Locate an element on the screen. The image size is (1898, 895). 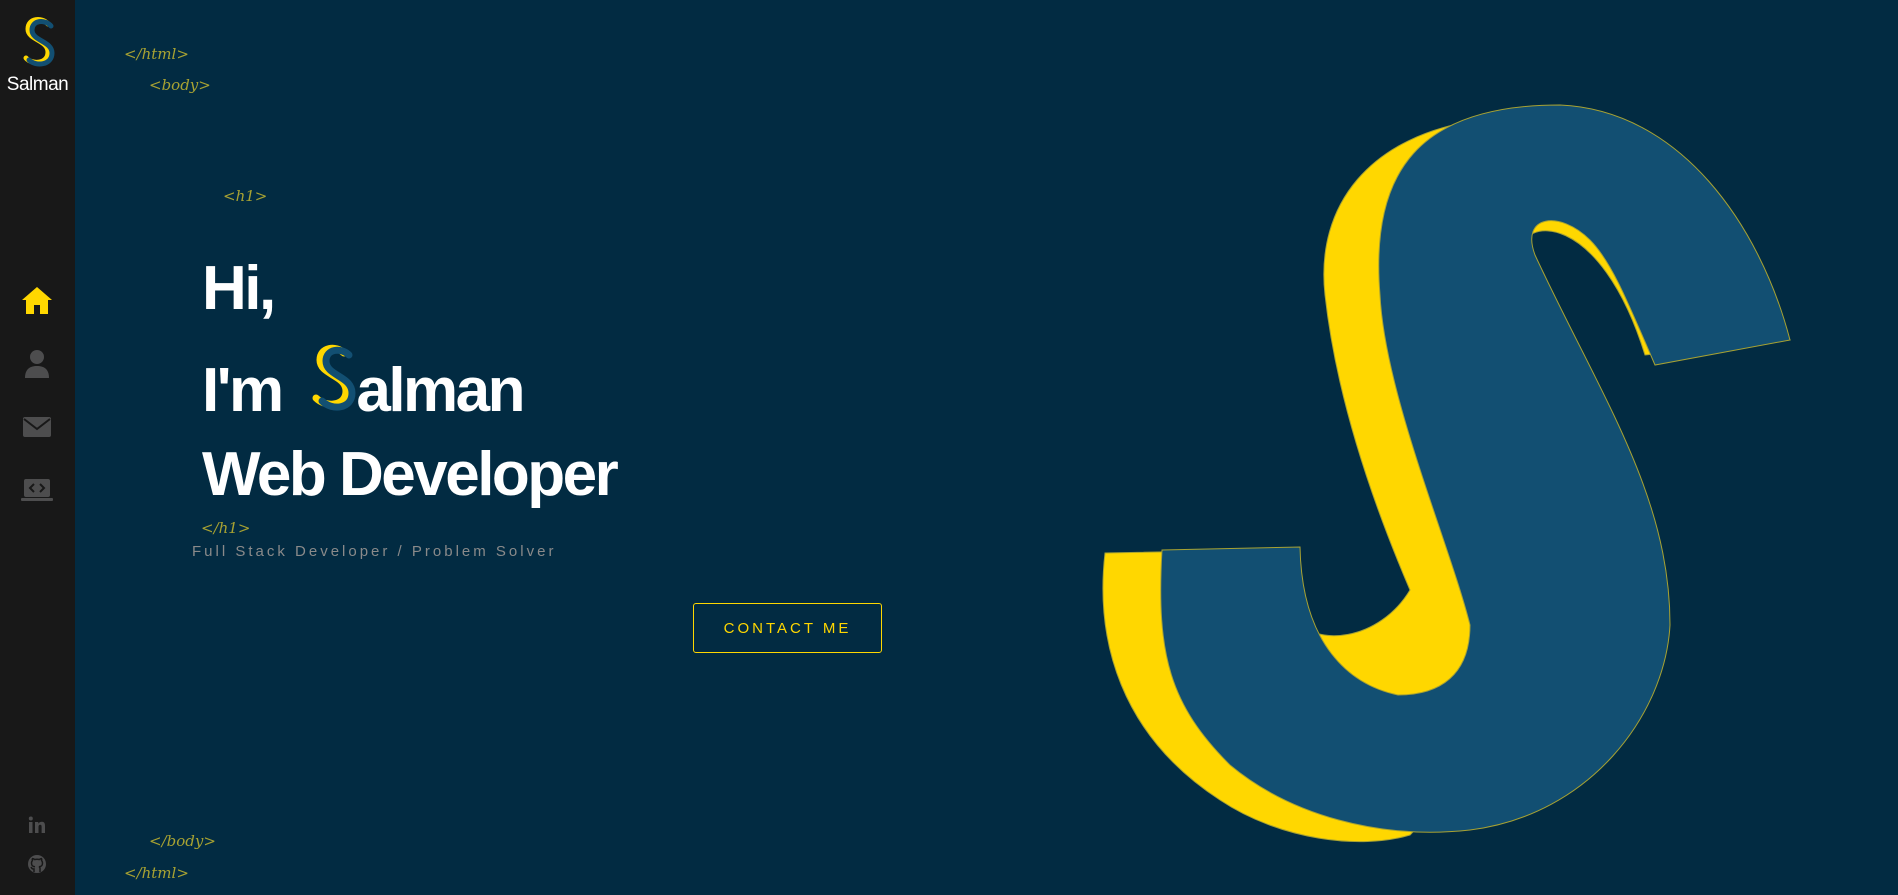
nav-home is located at coordinates (37, 300).